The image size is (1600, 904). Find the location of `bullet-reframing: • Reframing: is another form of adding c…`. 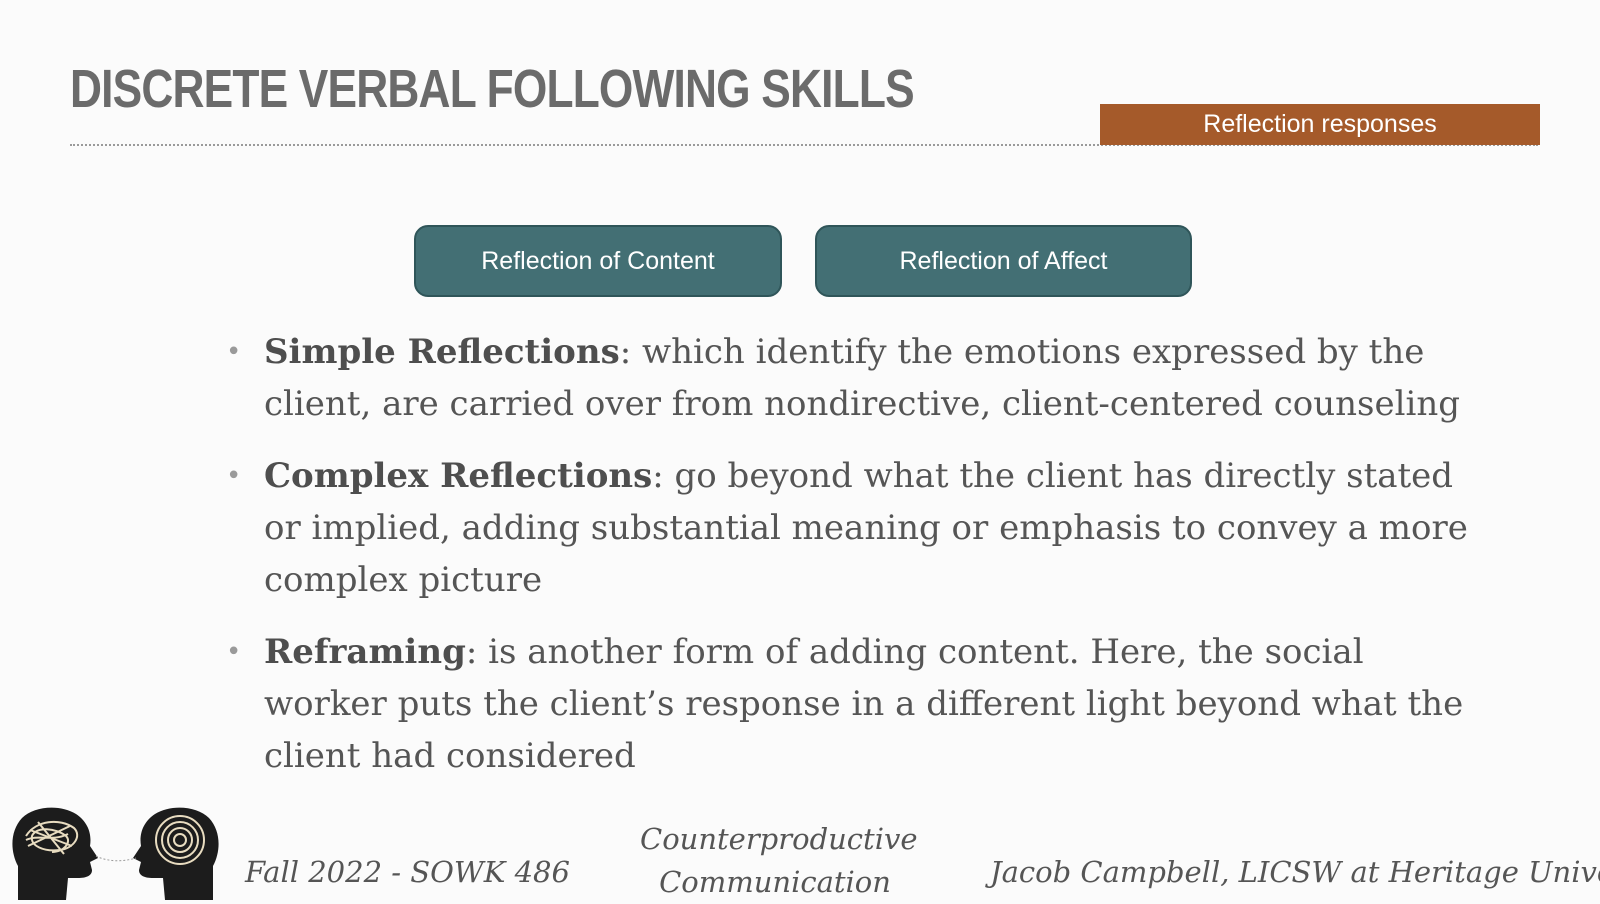

bullet-reframing: • Reframing: is another form of adding c… is located at coordinates (861, 704).